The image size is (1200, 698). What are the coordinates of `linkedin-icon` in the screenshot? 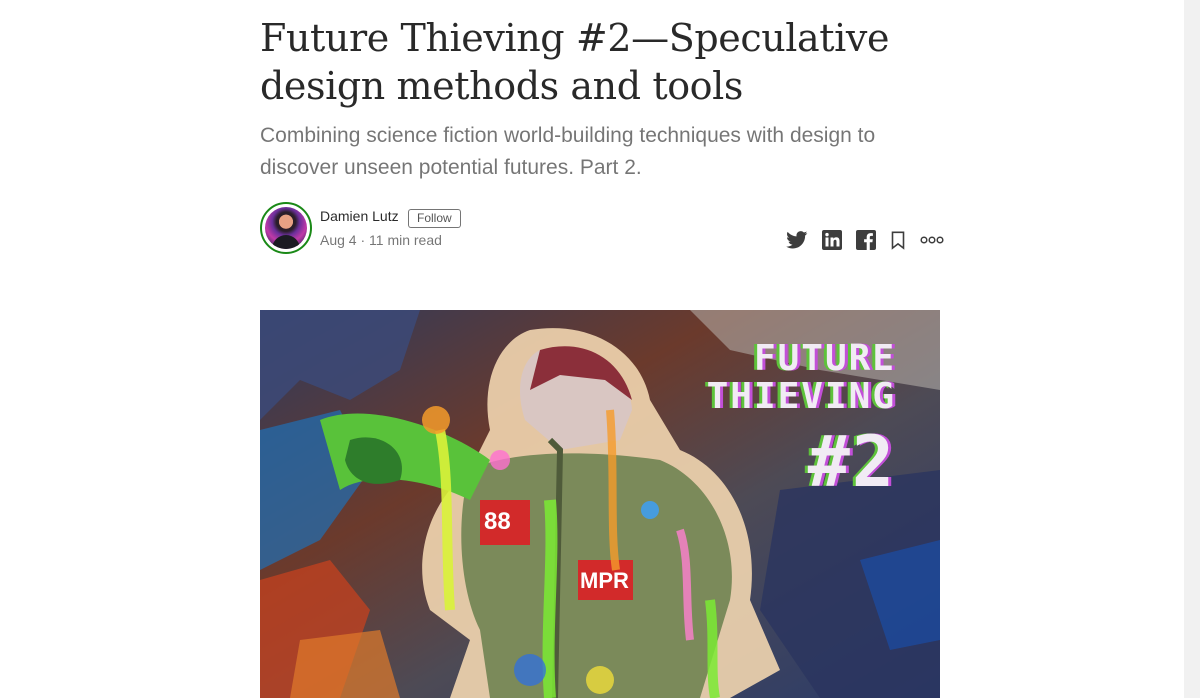 It's located at (832, 240).